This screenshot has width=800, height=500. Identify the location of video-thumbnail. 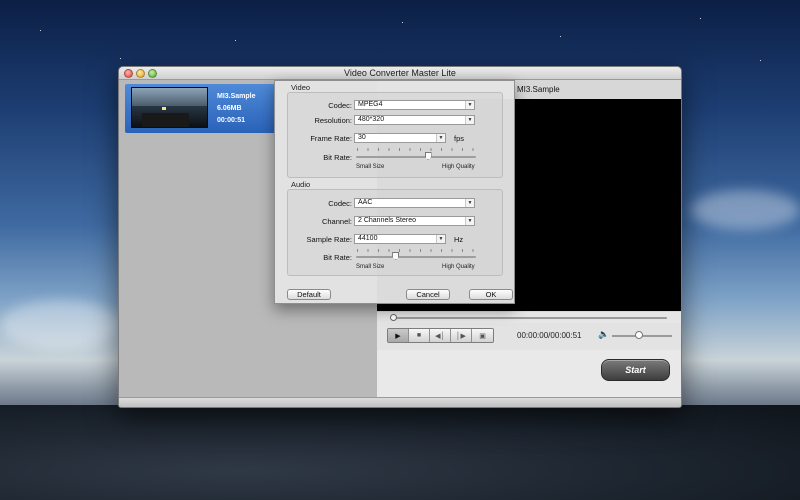
(169, 107).